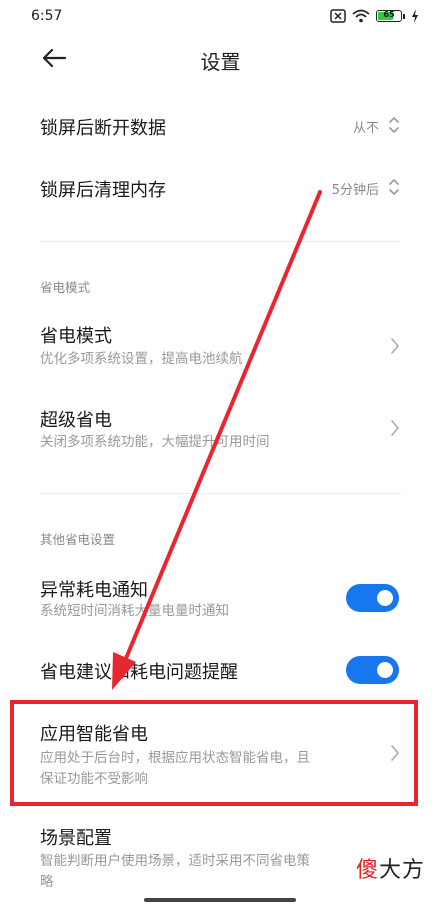 This screenshot has width=441, height=904. What do you see at coordinates (374, 16) in the screenshot?
I see `status-icons: 65` at bounding box center [374, 16].